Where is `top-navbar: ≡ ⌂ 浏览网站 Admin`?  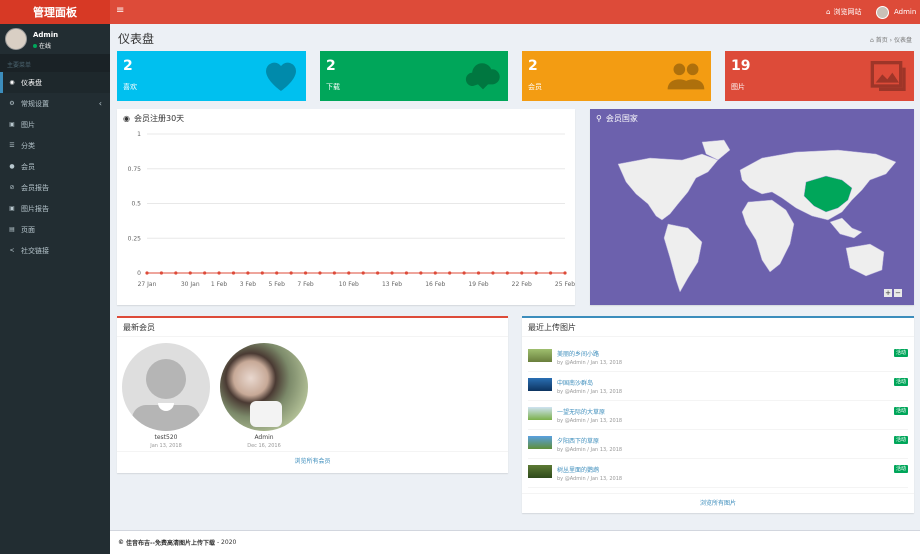
top-navbar: ≡ ⌂ 浏览网站 Admin is located at coordinates (515, 12).